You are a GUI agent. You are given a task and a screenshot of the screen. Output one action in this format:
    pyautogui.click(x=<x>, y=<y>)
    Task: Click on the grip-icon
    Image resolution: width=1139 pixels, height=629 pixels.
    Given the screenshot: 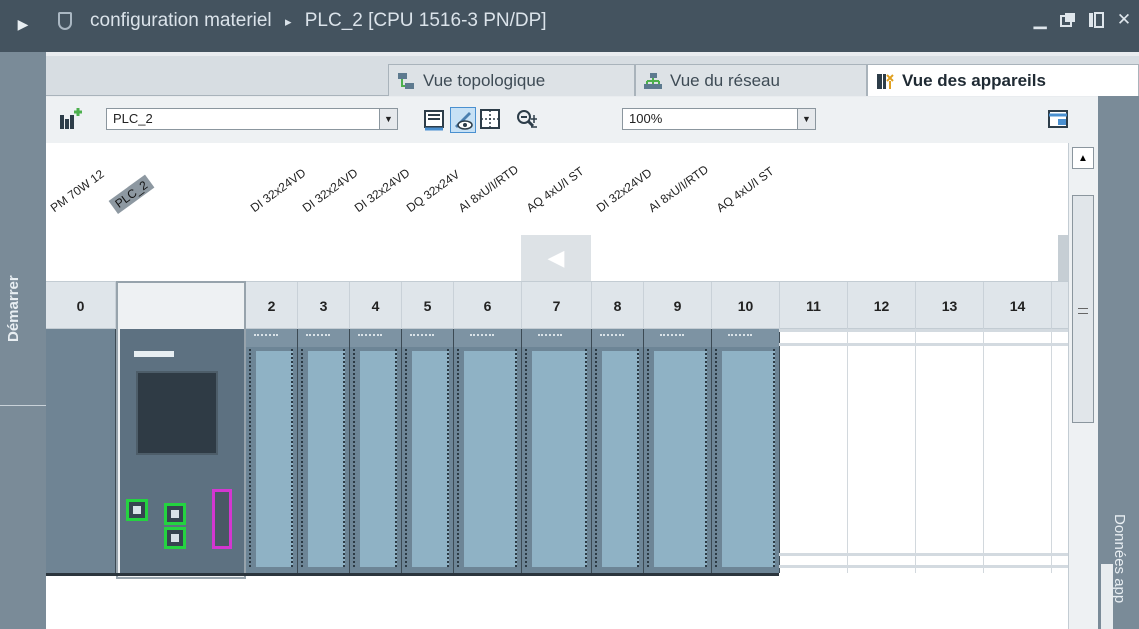 What is the action you would take?
    pyautogui.click(x=1083, y=311)
    